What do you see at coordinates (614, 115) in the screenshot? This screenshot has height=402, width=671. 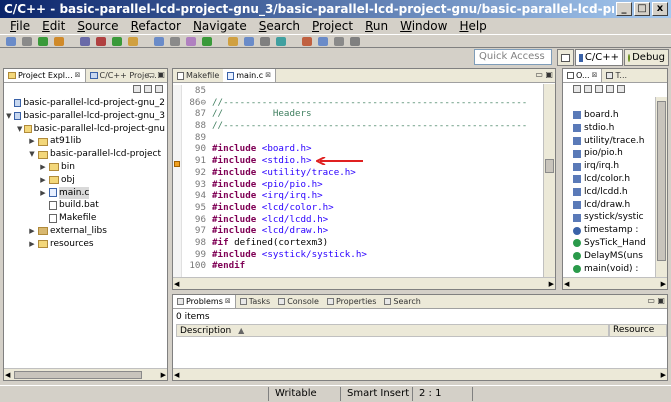 I see `outline-item: board.h` at bounding box center [614, 115].